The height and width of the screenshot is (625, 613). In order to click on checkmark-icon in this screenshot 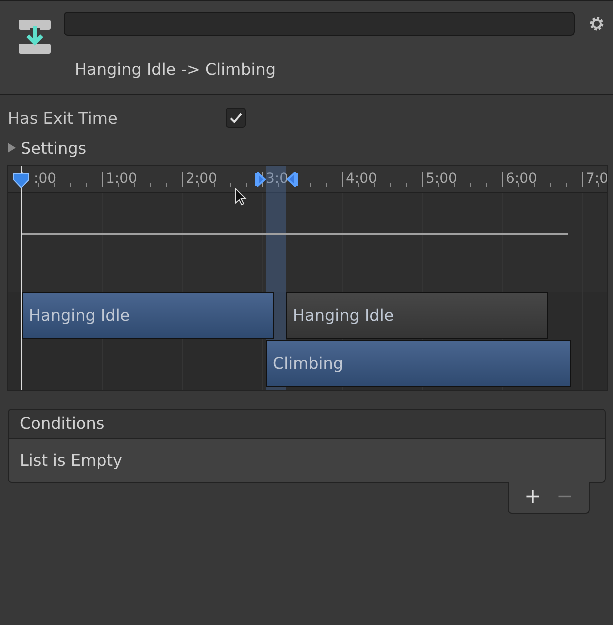, I will do `click(236, 118)`.